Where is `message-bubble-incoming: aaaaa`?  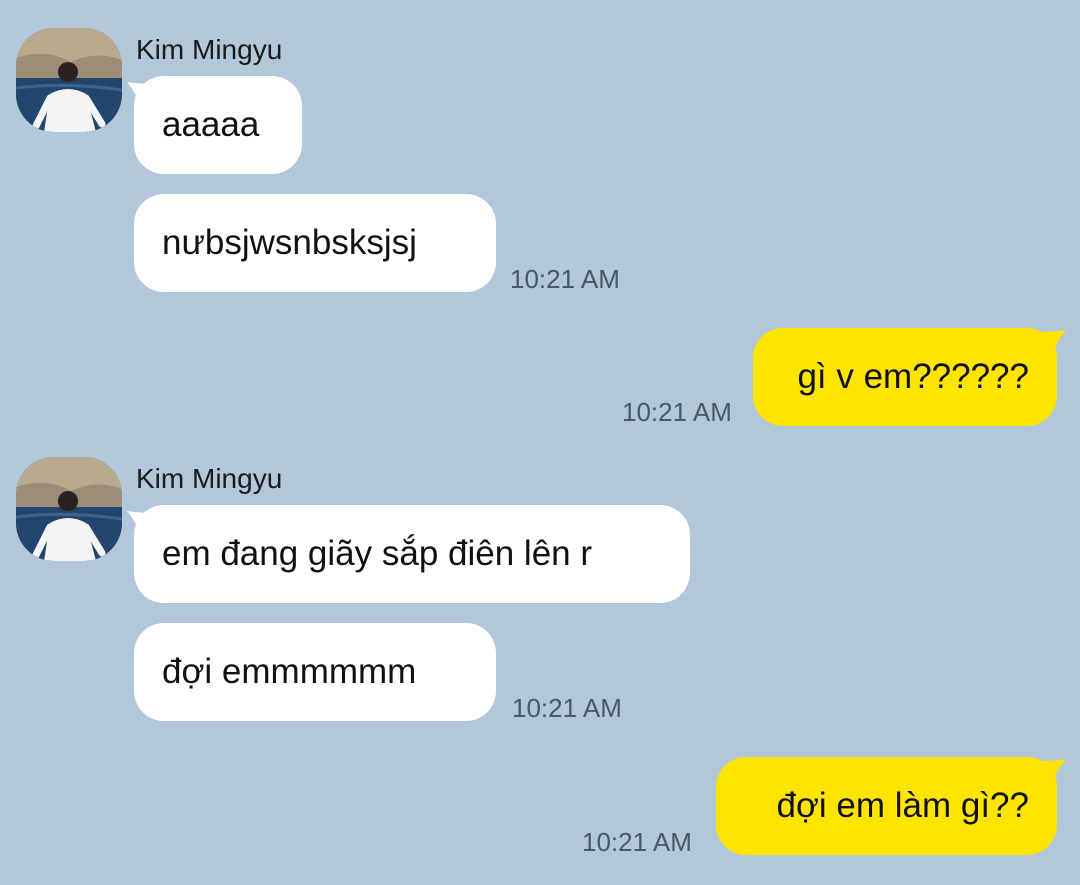 message-bubble-incoming: aaaaa is located at coordinates (218, 125).